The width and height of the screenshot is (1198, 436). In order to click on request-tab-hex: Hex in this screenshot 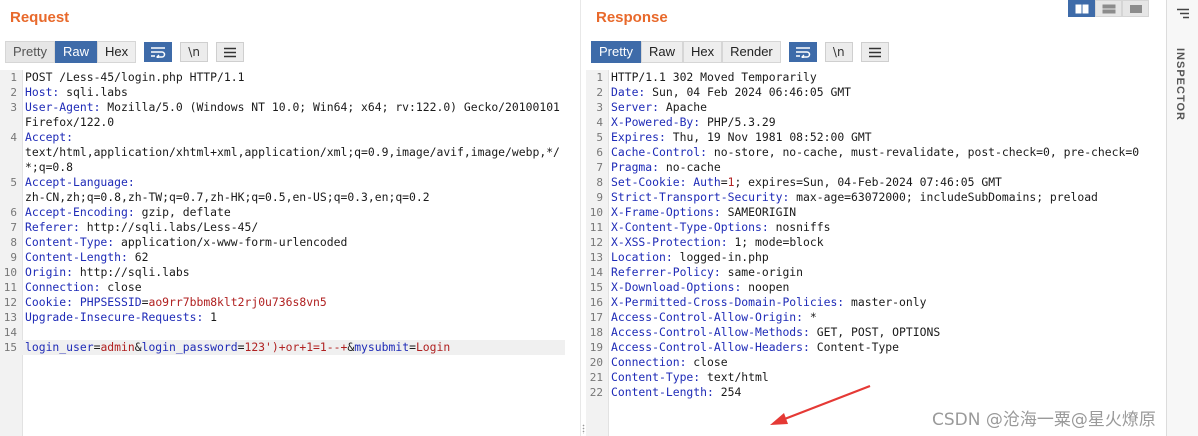, I will do `click(116, 52)`.